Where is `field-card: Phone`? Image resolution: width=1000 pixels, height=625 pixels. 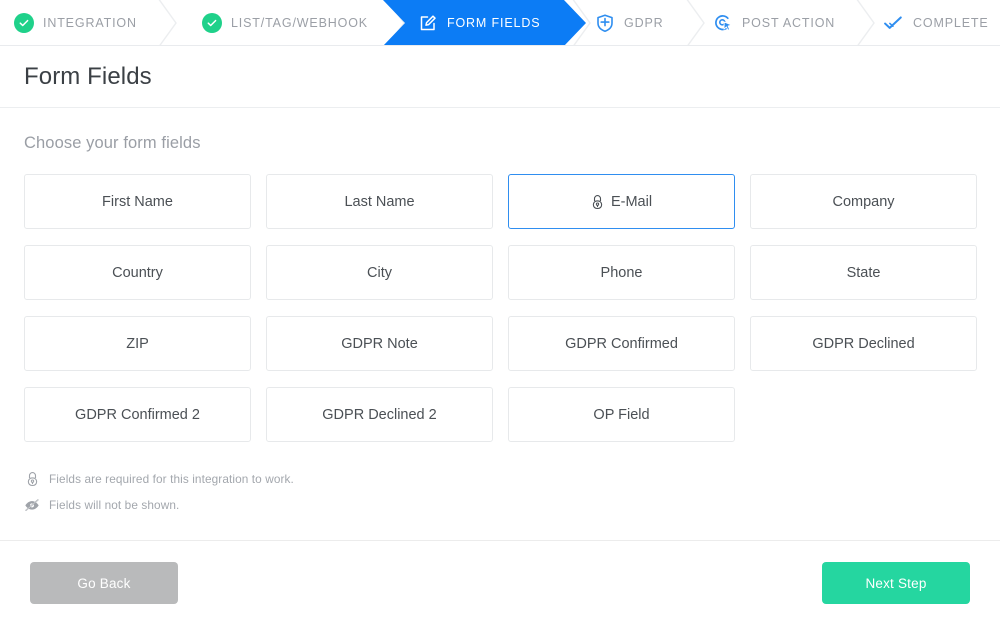 field-card: Phone is located at coordinates (621, 272).